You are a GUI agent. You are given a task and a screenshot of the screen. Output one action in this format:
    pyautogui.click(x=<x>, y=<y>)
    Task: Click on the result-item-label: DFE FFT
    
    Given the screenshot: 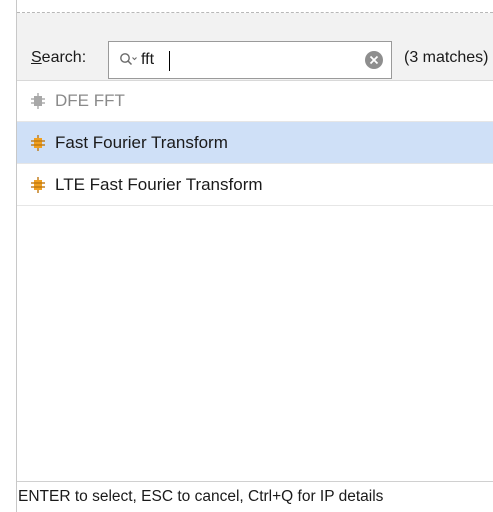 What is the action you would take?
    pyautogui.click(x=90, y=100)
    